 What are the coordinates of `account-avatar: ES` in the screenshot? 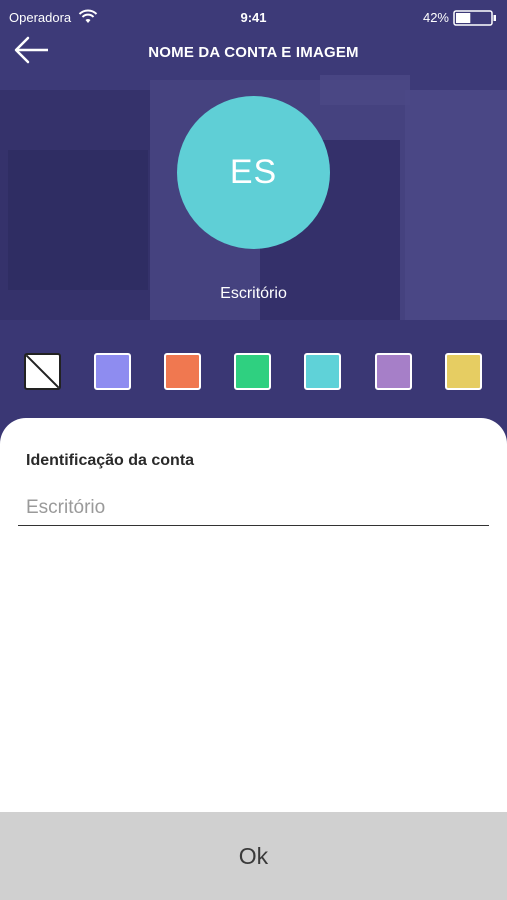 It's located at (253, 172).